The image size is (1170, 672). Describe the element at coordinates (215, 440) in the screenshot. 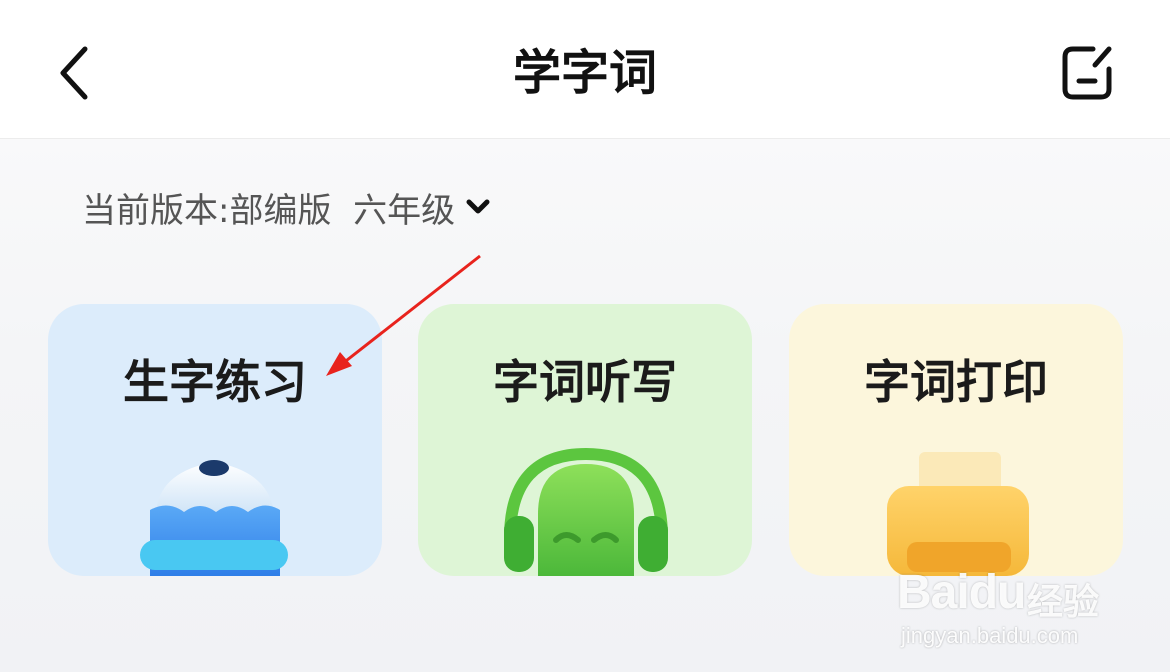

I see `card-character-practice: 生字练习` at that location.